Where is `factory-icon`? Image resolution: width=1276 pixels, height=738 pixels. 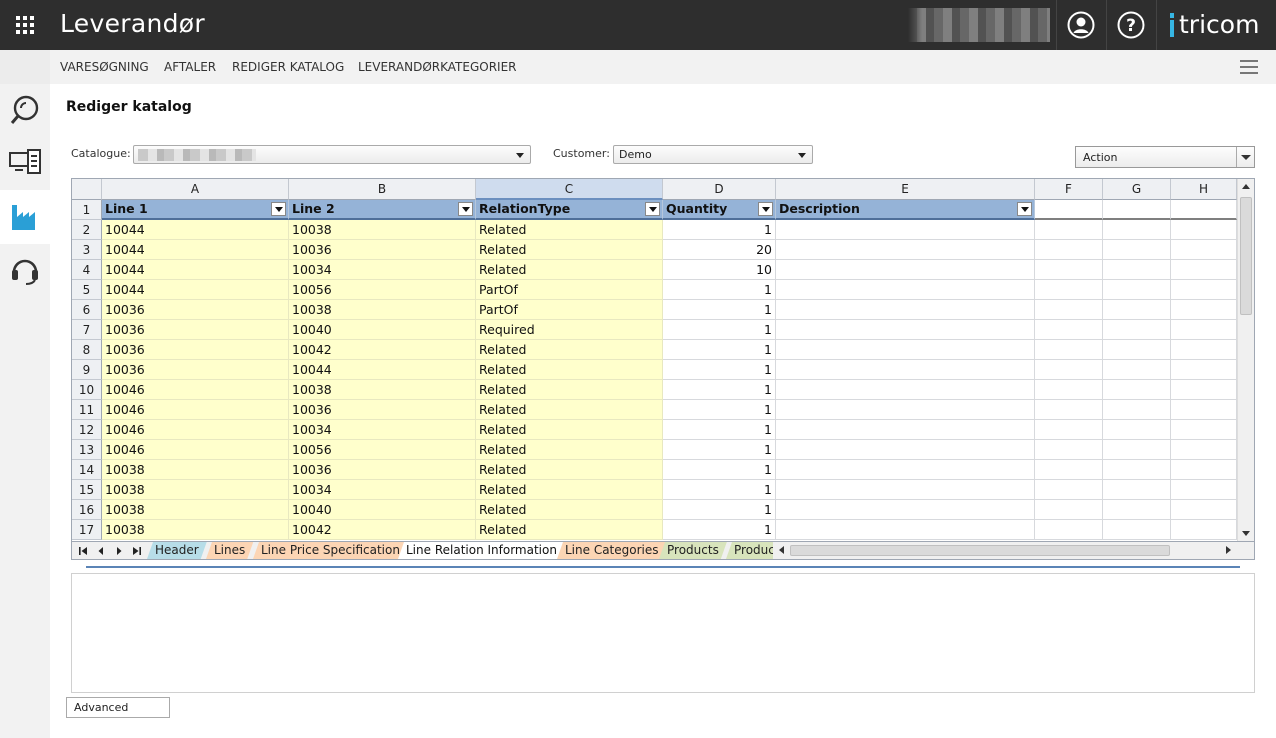
factory-icon is located at coordinates (25, 217).